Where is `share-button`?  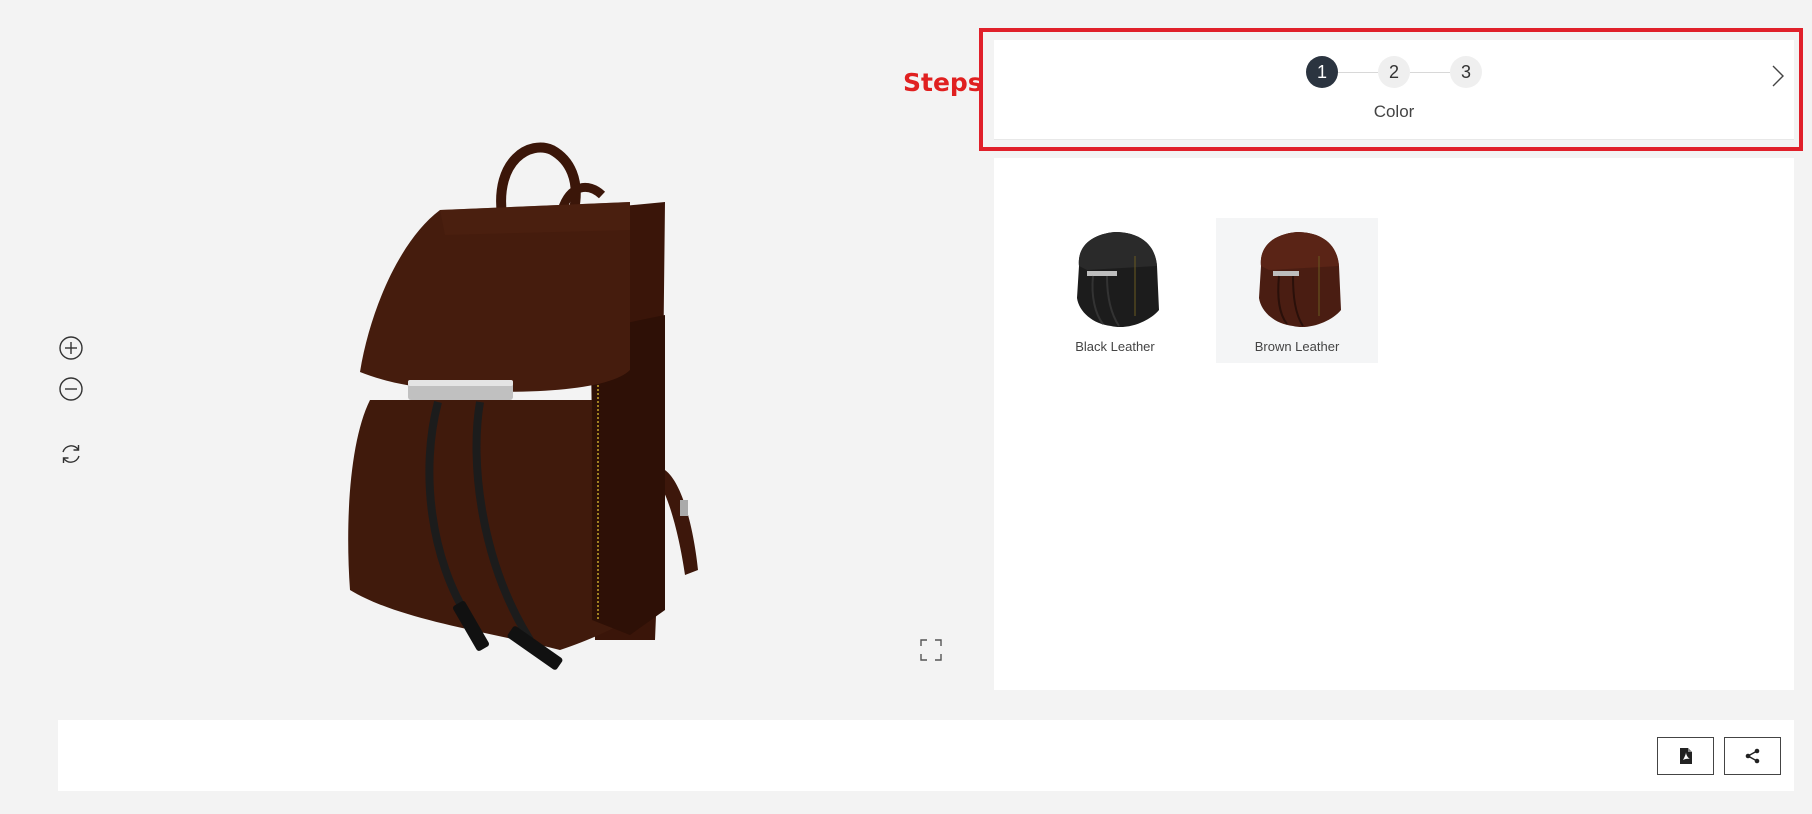 share-button is located at coordinates (1752, 756).